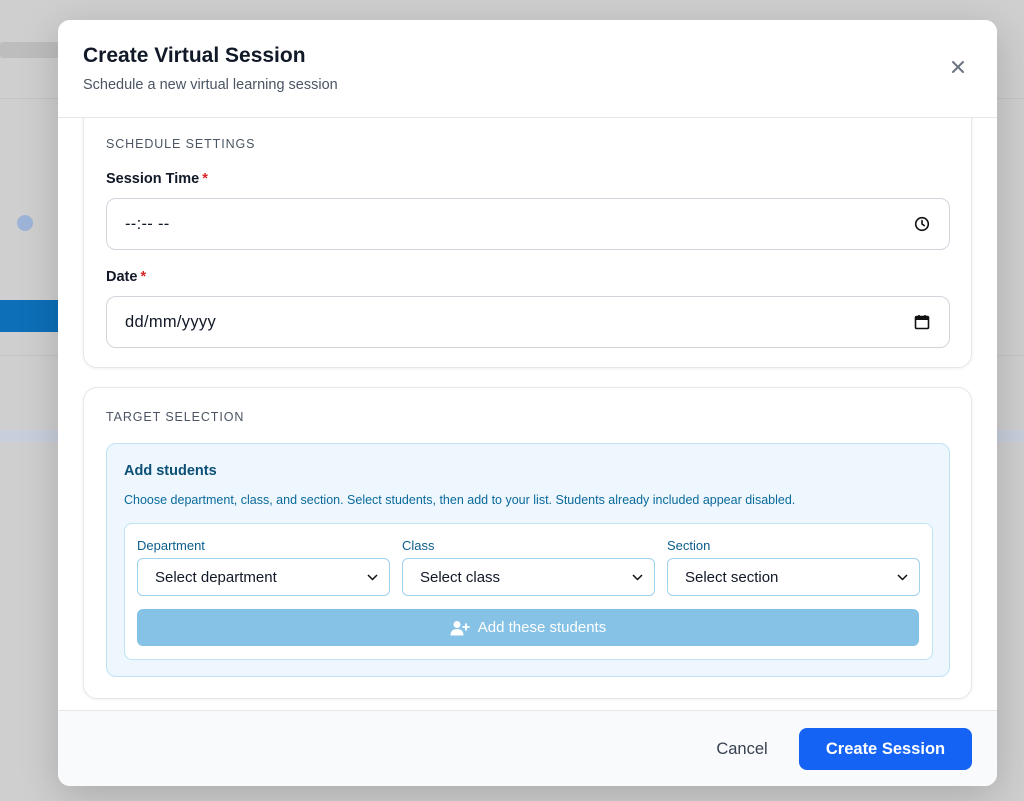 The width and height of the screenshot is (1024, 801). I want to click on modal-subtitle: Schedule a new virtual learning session, so click(210, 85).